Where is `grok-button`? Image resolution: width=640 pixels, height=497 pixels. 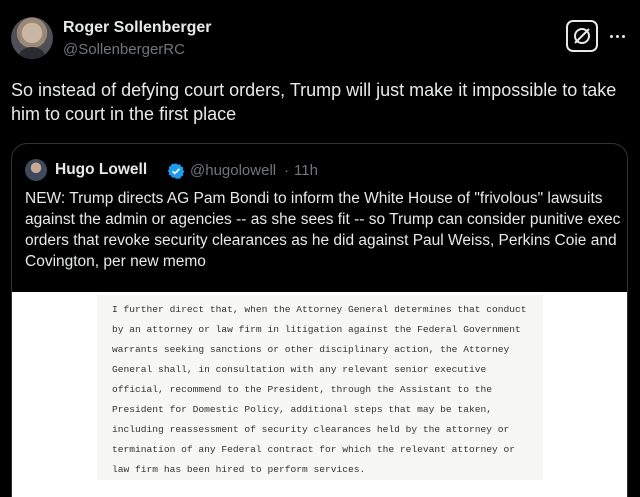 grok-button is located at coordinates (582, 36).